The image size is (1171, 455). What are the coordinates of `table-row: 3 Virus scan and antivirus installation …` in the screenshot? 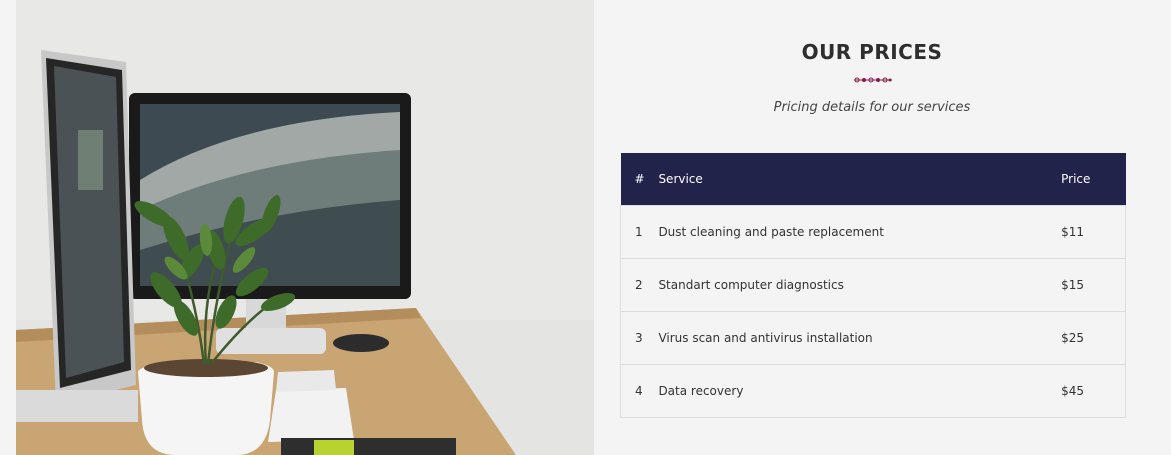 It's located at (873, 338).